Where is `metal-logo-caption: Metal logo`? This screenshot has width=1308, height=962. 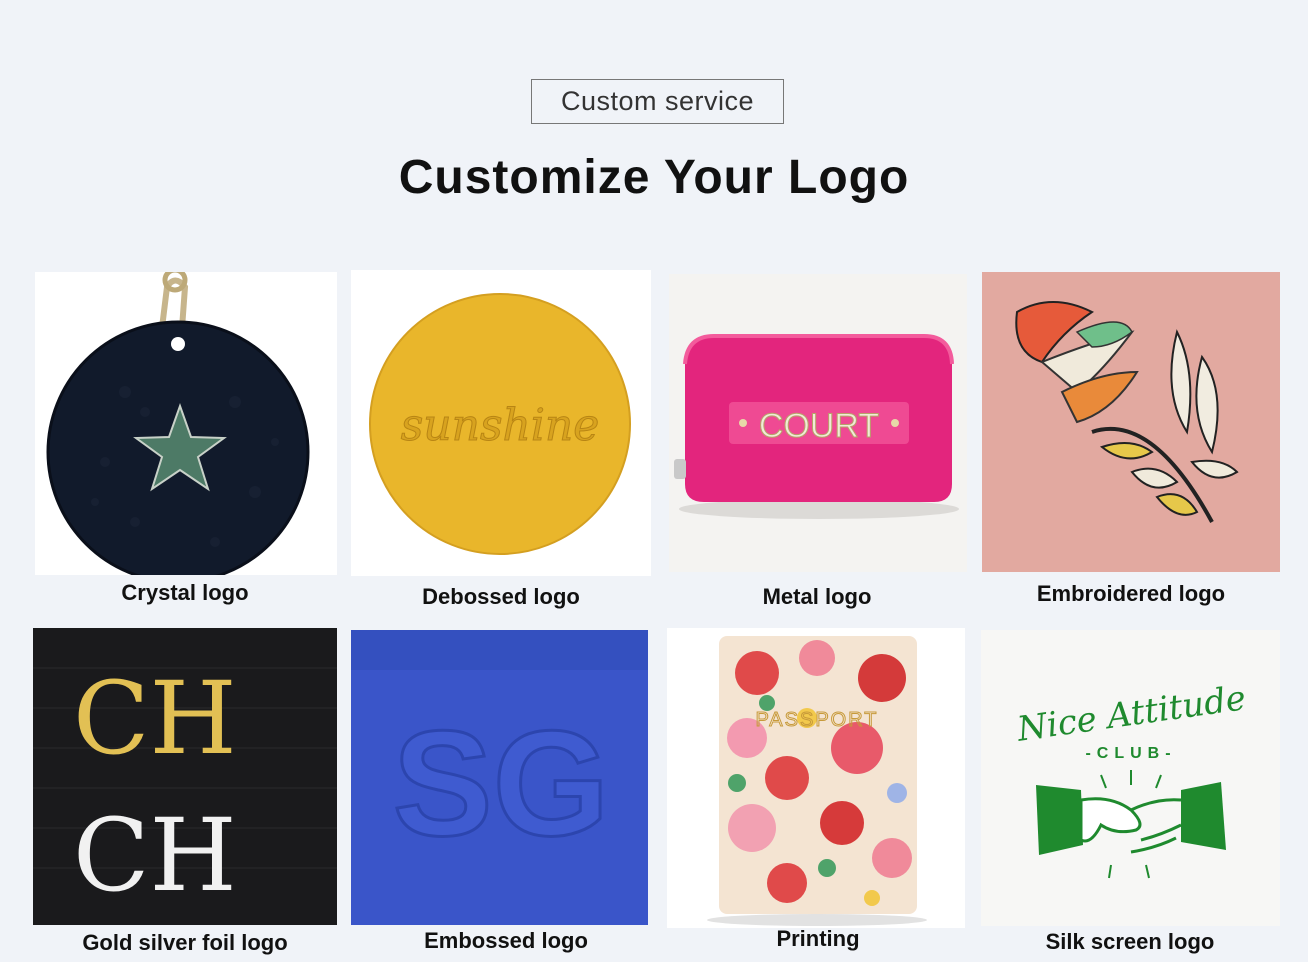 metal-logo-caption: Metal logo is located at coordinates (817, 596).